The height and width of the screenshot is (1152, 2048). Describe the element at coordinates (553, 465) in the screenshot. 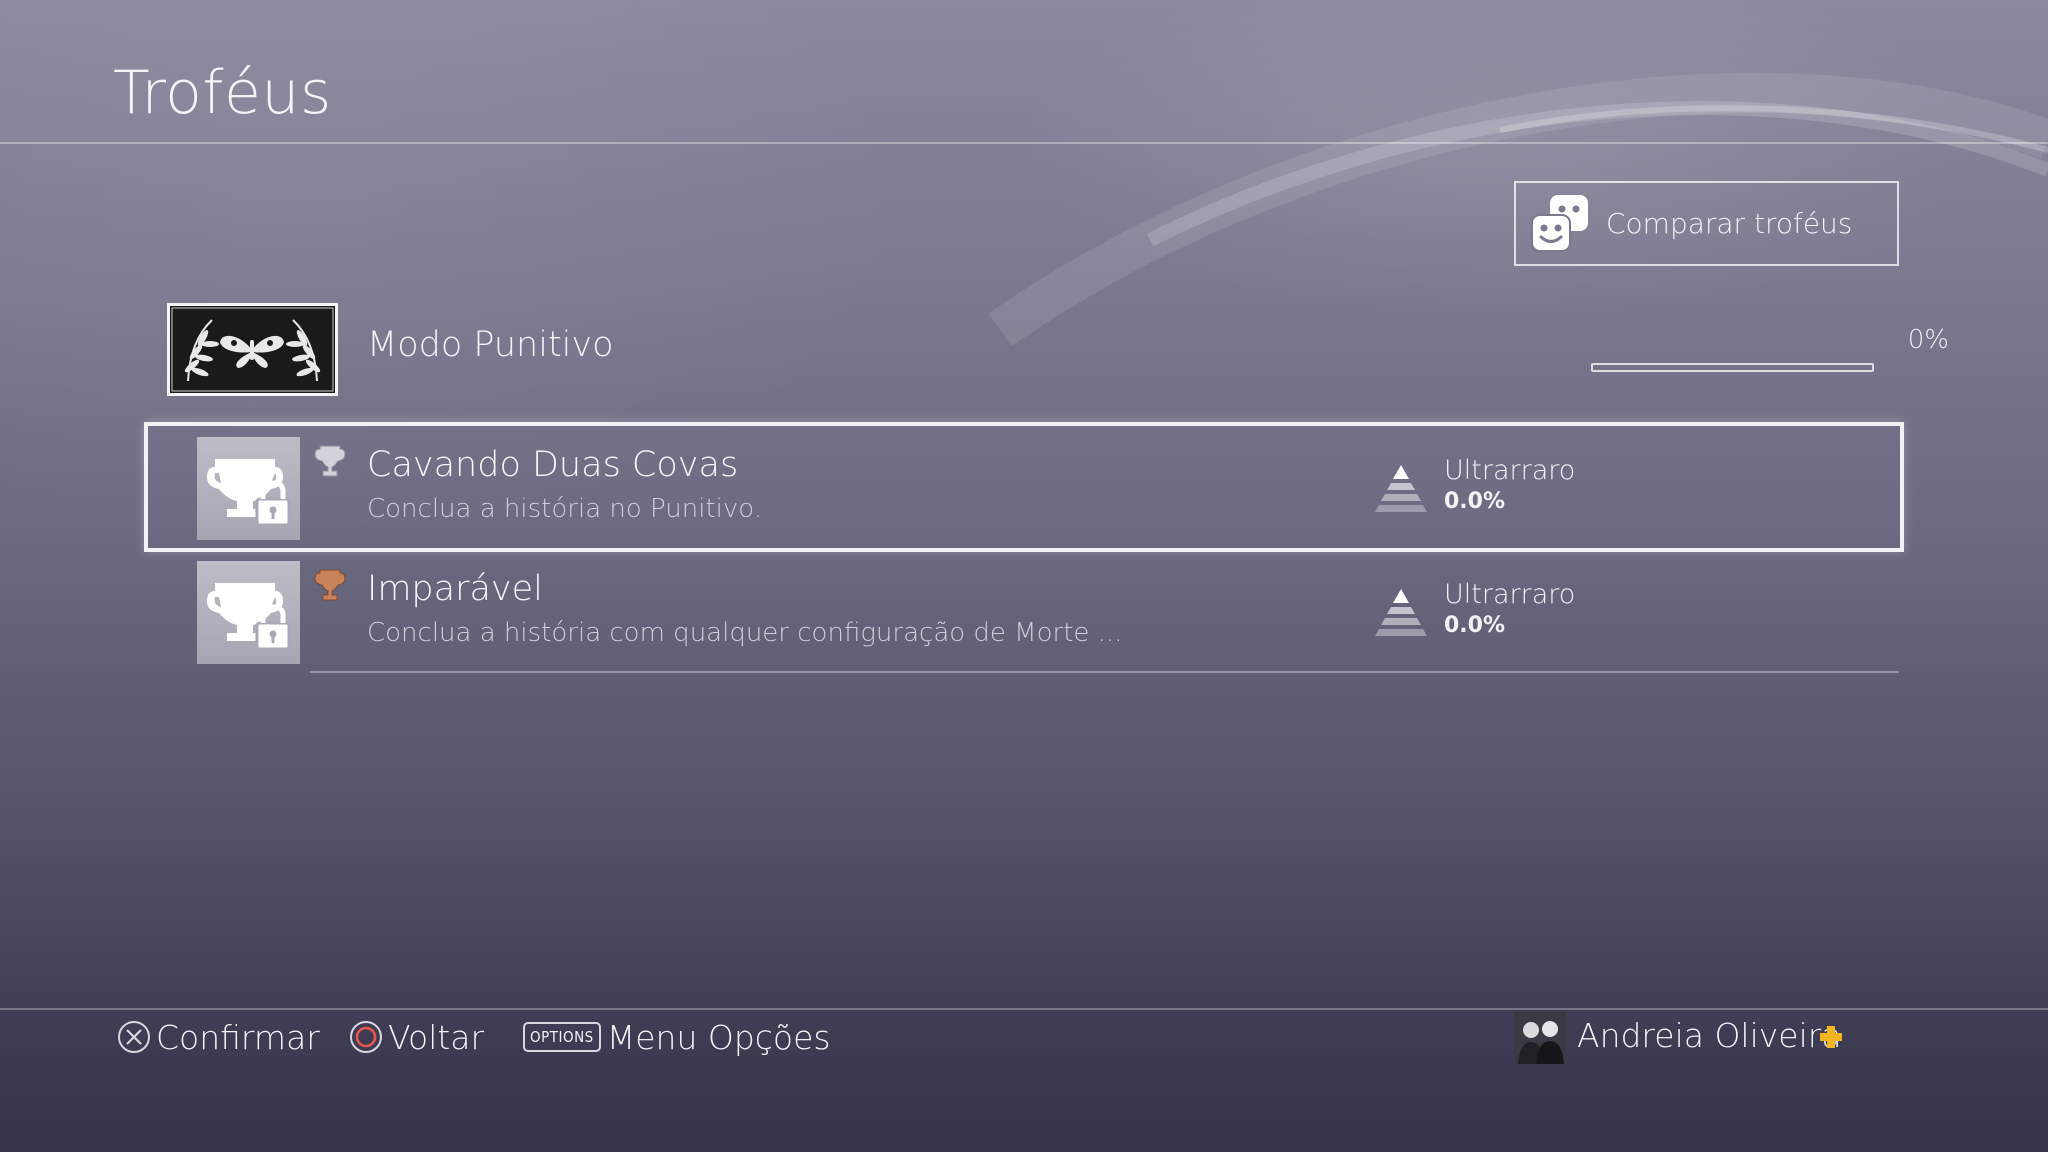

I see `trophy-name: Cavando Duas Covas` at that location.